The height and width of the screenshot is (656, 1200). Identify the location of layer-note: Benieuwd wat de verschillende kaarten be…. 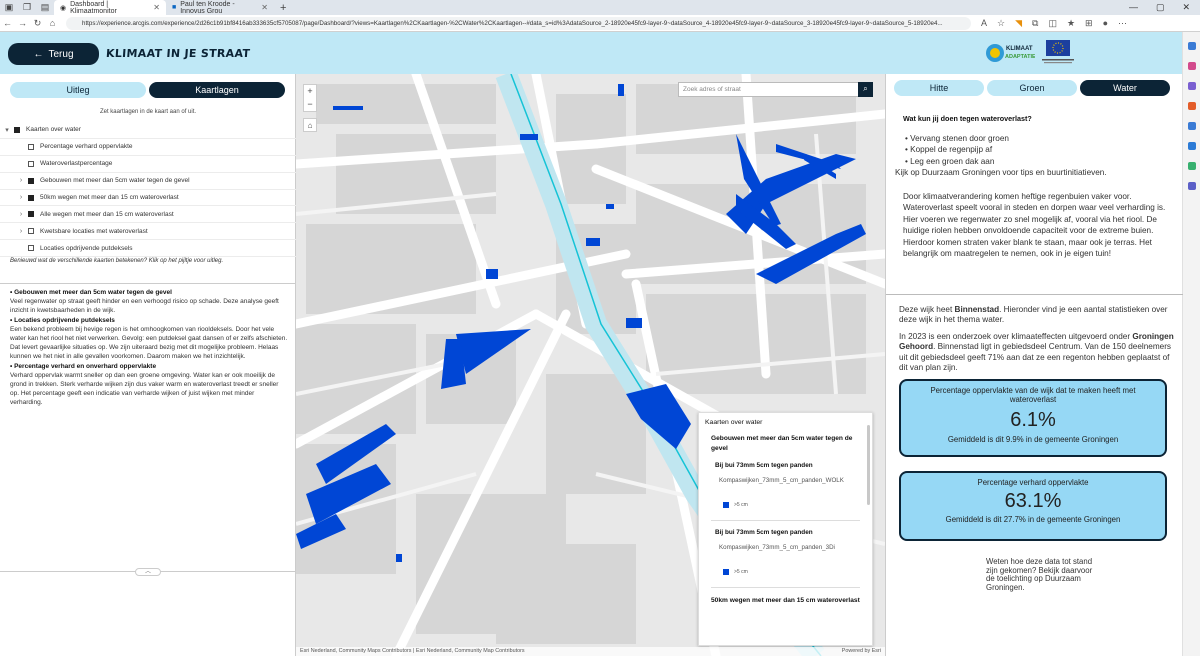
(117, 261).